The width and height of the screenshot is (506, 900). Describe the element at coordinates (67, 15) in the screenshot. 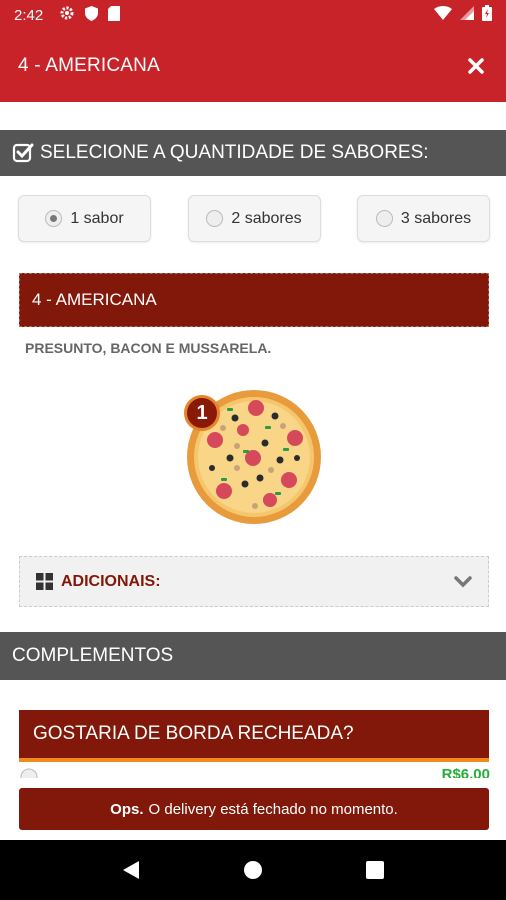

I see `settings-icon` at that location.